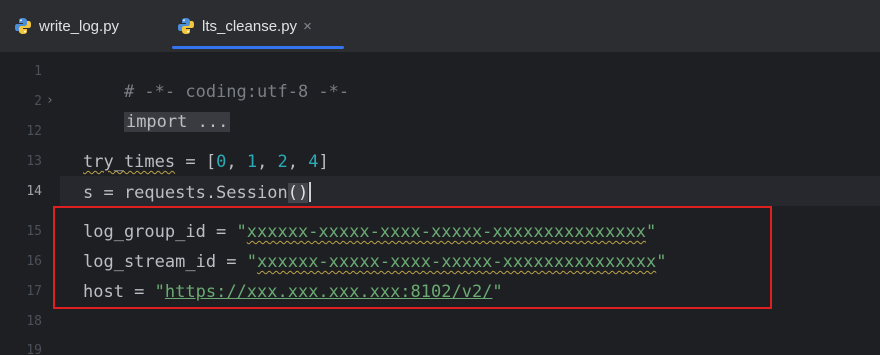 The height and width of the screenshot is (355, 880). Describe the element at coordinates (250, 26) in the screenshot. I see `tab-label: lts_cleanse.py` at that location.